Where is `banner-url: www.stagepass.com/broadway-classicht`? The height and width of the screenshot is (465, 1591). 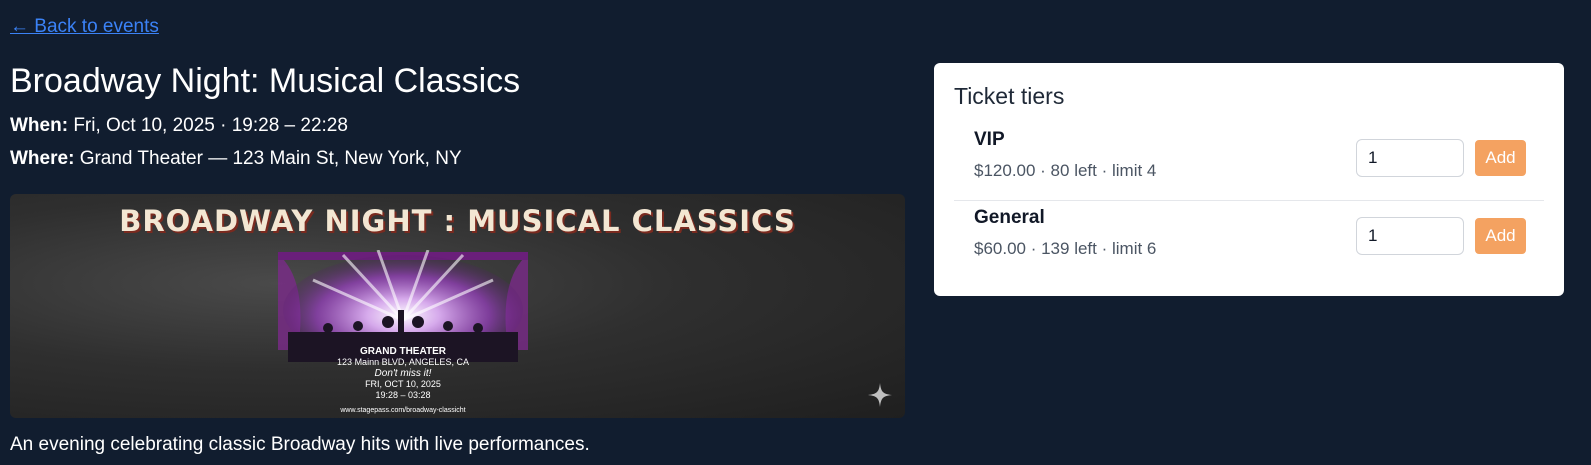 banner-url: www.stagepass.com/broadway-classicht is located at coordinates (403, 410).